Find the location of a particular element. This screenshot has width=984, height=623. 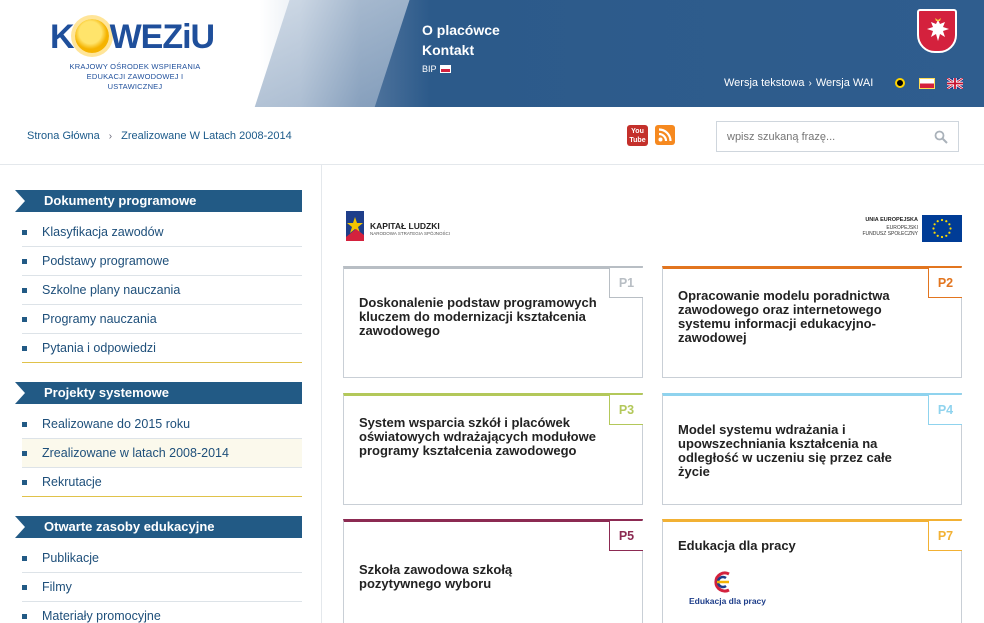

sidebar-item-label: Rekrutacje is located at coordinates (72, 482).